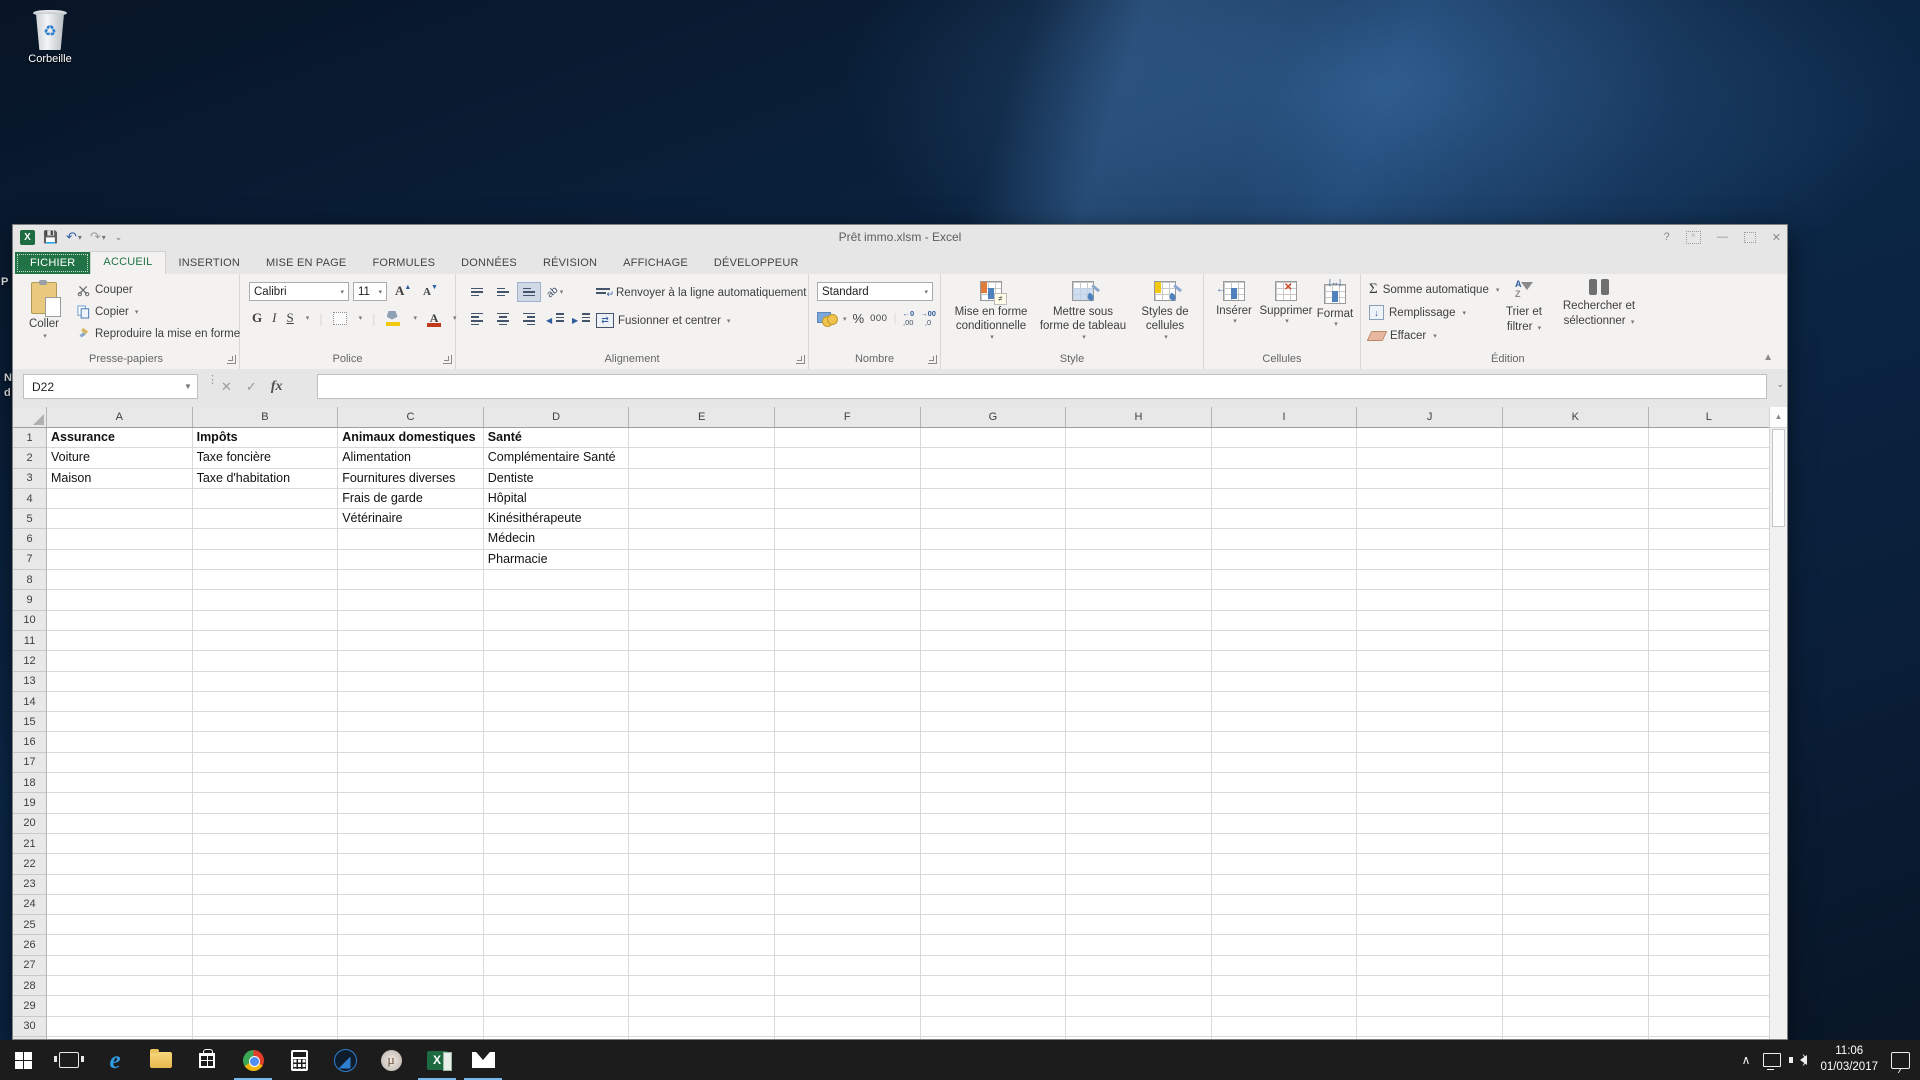 This screenshot has width=1920, height=1080. What do you see at coordinates (265, 945) in the screenshot?
I see `cell-B26` at bounding box center [265, 945].